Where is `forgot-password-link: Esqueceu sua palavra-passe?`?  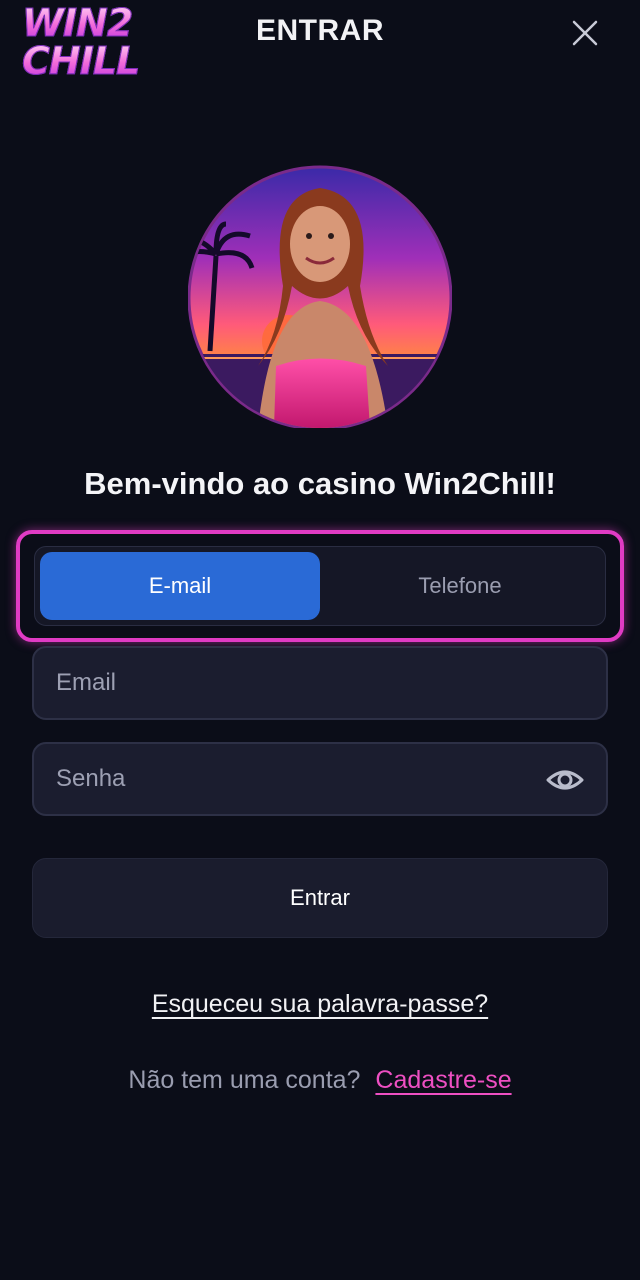 forgot-password-link: Esqueceu sua palavra-passe? is located at coordinates (320, 1004).